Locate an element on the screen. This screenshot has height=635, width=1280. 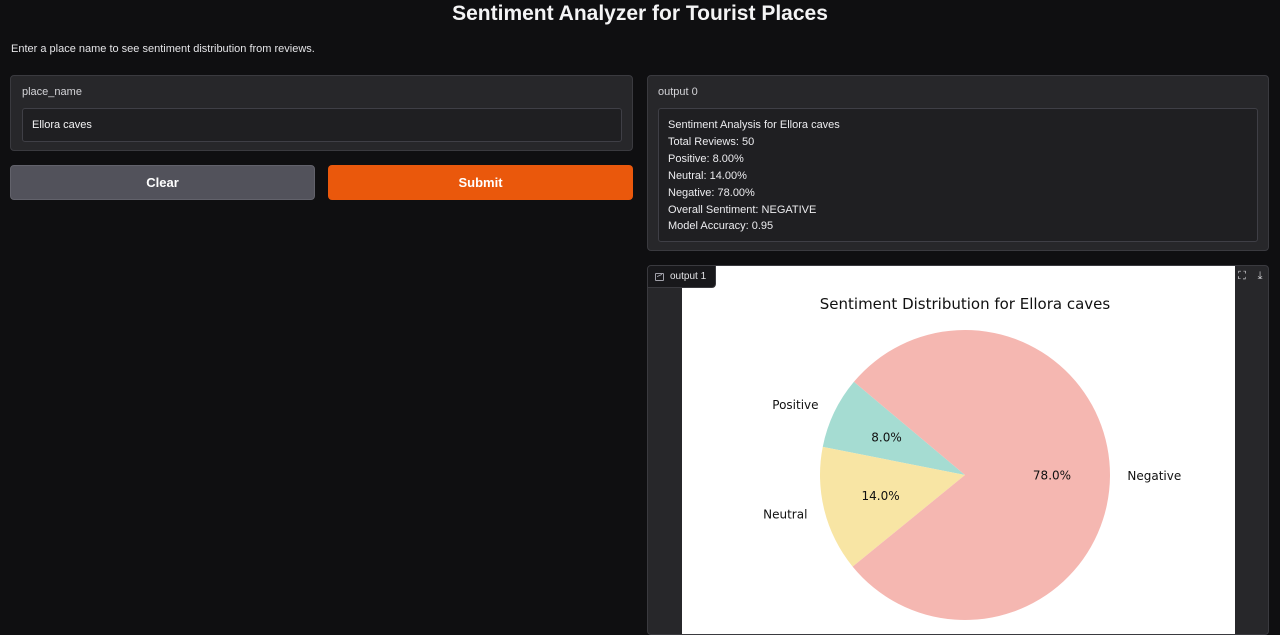
output-0-label: output 0 is located at coordinates (678, 92).